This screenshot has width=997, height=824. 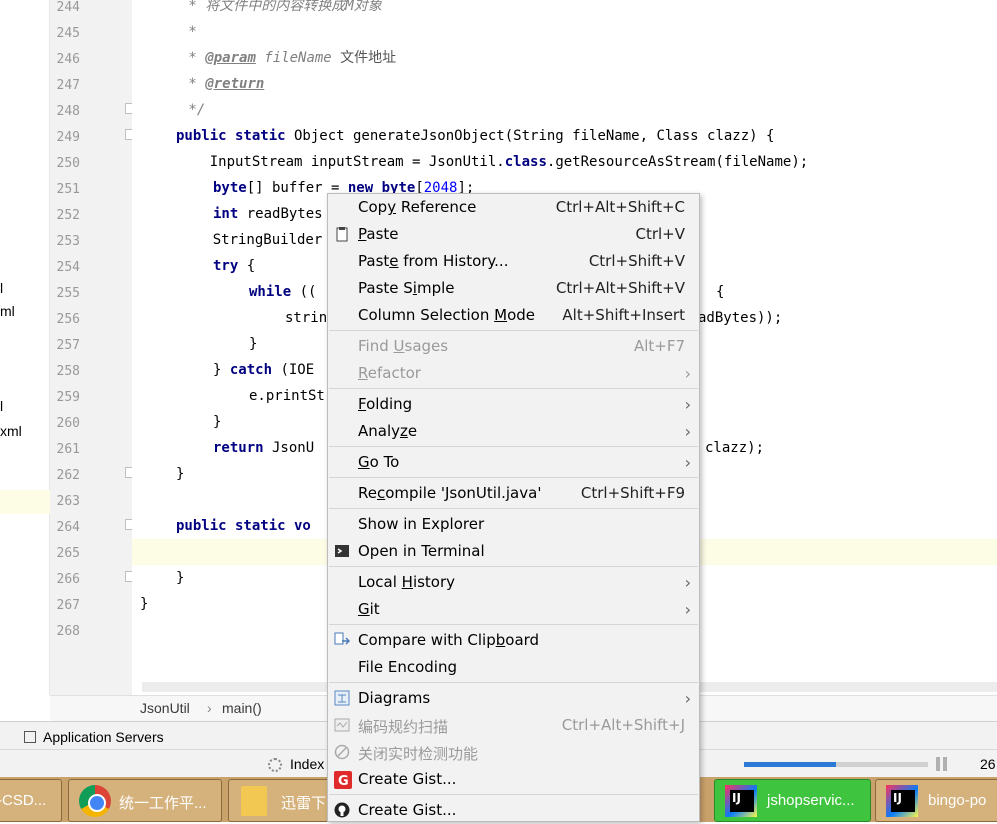 What do you see at coordinates (403, 727) in the screenshot?
I see `menu-item-label: 编码规约扫描` at bounding box center [403, 727].